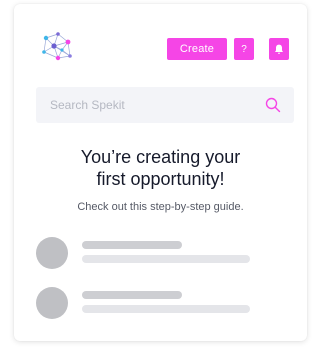 Image resolution: width=320 pixels, height=347 pixels. I want to click on spekit-logo-icon, so click(57, 47).